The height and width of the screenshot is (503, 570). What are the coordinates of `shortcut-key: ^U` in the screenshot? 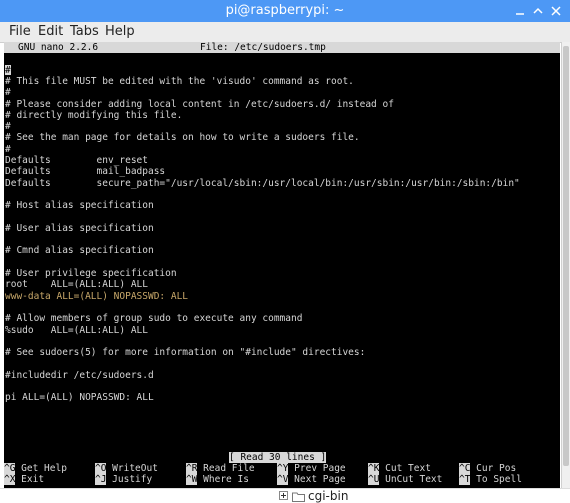 It's located at (374, 480).